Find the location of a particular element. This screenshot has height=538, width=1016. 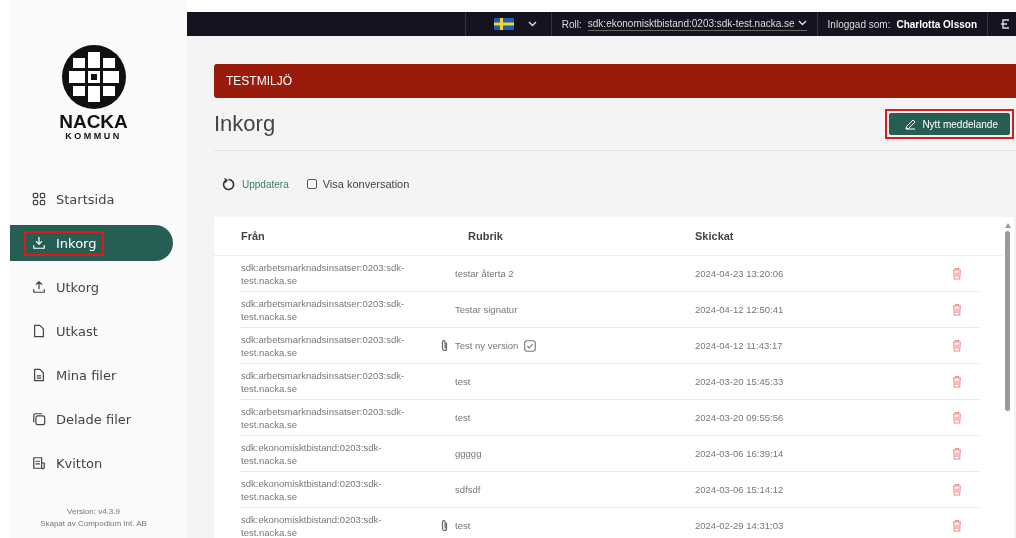

user-name: Charlotta Olsson is located at coordinates (936, 24).